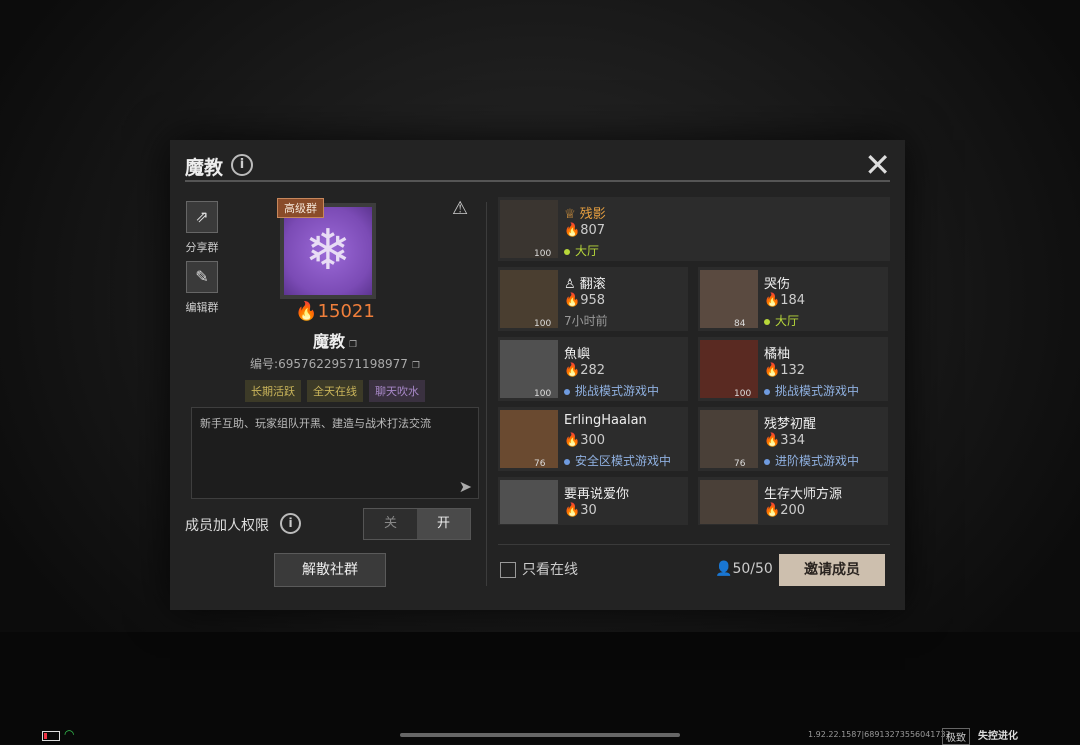 The height and width of the screenshot is (745, 1080). What do you see at coordinates (465, 486) in the screenshot?
I see `send-icon: ➤` at bounding box center [465, 486].